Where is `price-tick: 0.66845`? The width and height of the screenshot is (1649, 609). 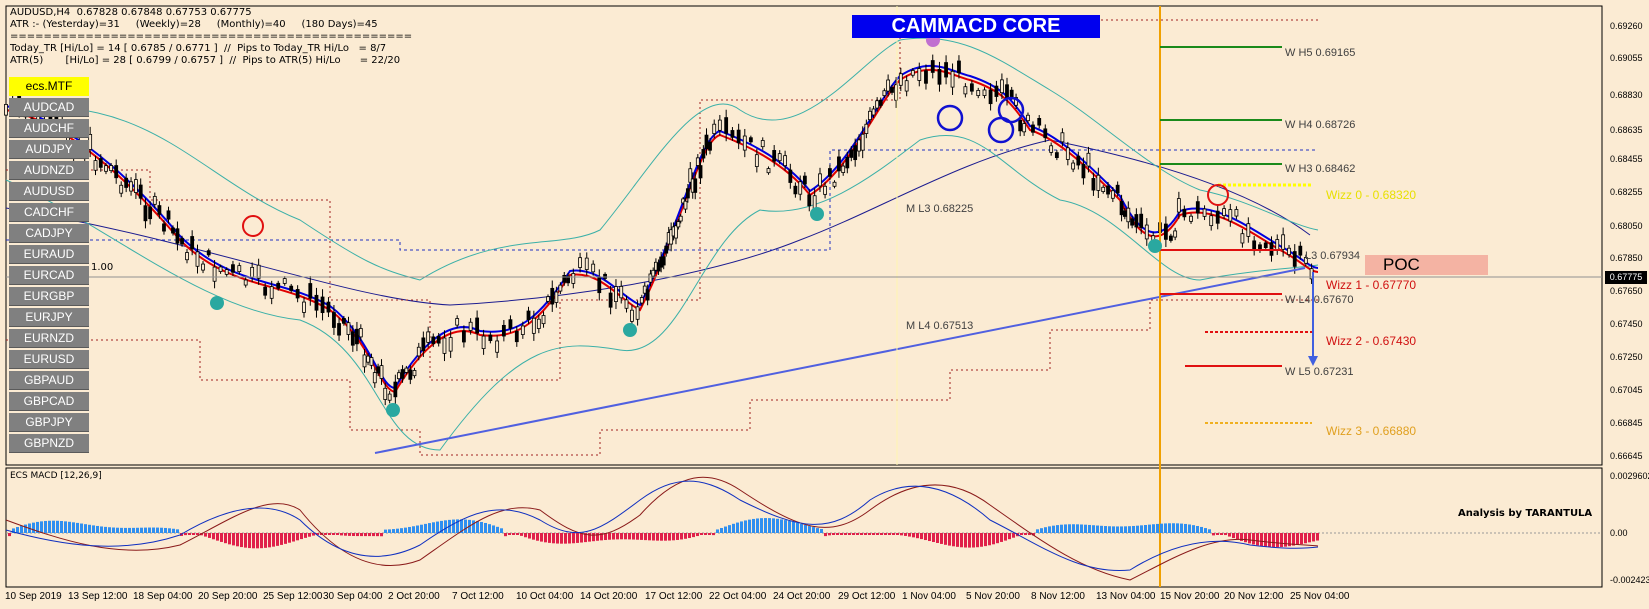 price-tick: 0.66845 is located at coordinates (1626, 423).